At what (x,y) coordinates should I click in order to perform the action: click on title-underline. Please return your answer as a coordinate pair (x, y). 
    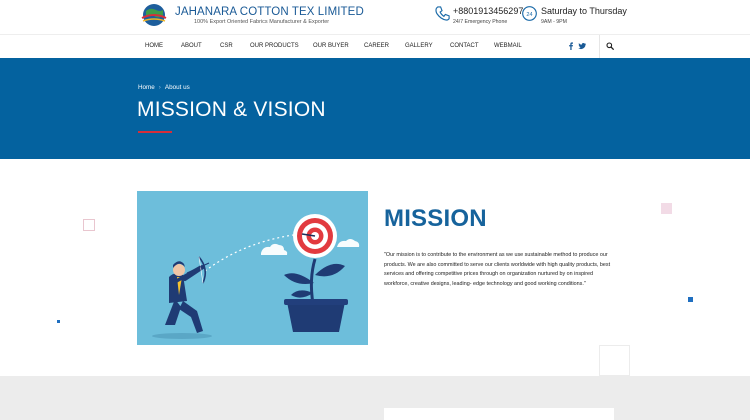
    Looking at the image, I should click on (155, 132).